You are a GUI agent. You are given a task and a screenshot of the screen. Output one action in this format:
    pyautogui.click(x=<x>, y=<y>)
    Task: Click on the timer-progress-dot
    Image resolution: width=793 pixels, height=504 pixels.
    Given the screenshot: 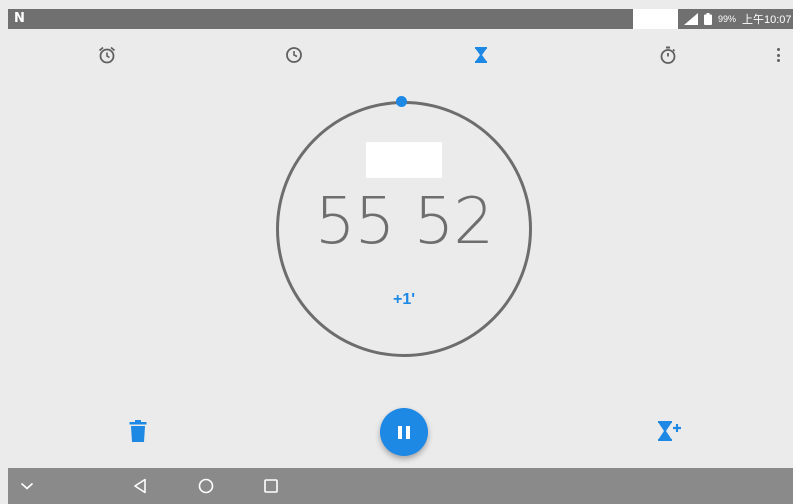 What is the action you would take?
    pyautogui.click(x=401, y=101)
    